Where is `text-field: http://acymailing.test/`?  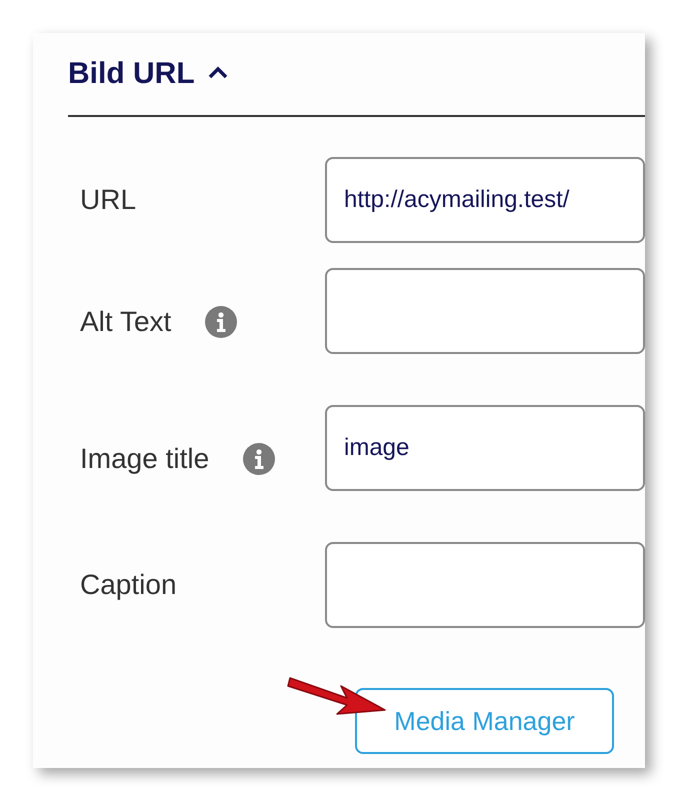 text-field: http://acymailing.test/ is located at coordinates (485, 200).